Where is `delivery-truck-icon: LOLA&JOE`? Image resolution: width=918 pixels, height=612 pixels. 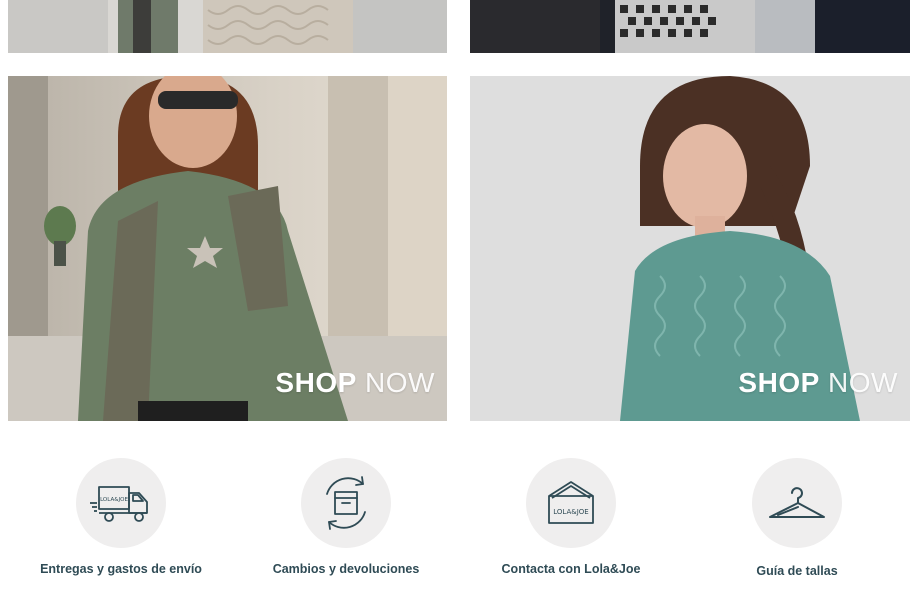
delivery-truck-icon: LOLA&JOE is located at coordinates (119, 504).